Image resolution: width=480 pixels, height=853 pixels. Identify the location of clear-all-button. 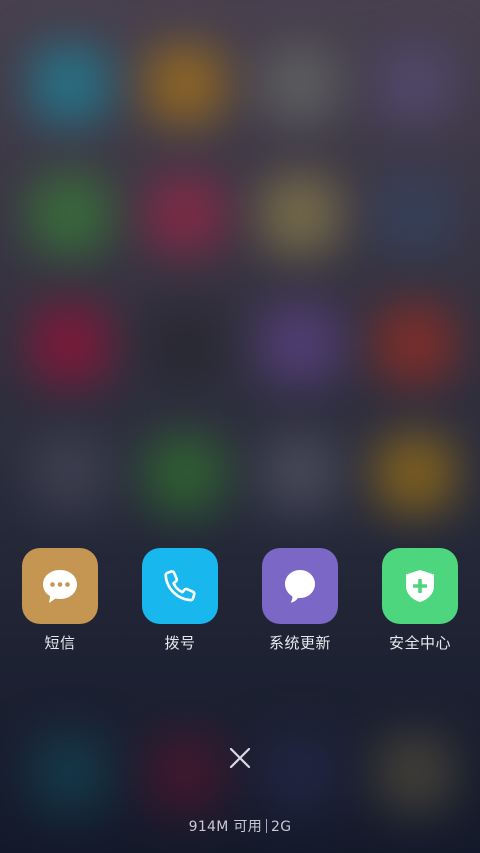
(240, 758).